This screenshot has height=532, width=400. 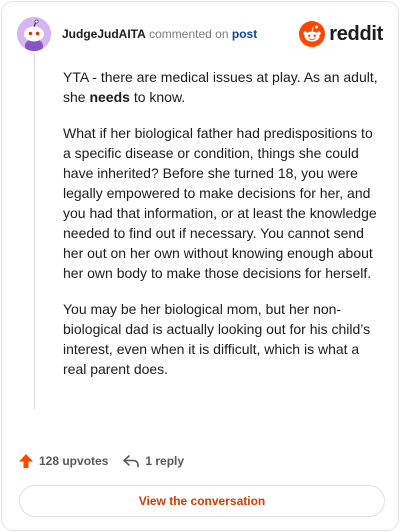 I want to click on reply-arrow-icon, so click(x=131, y=461).